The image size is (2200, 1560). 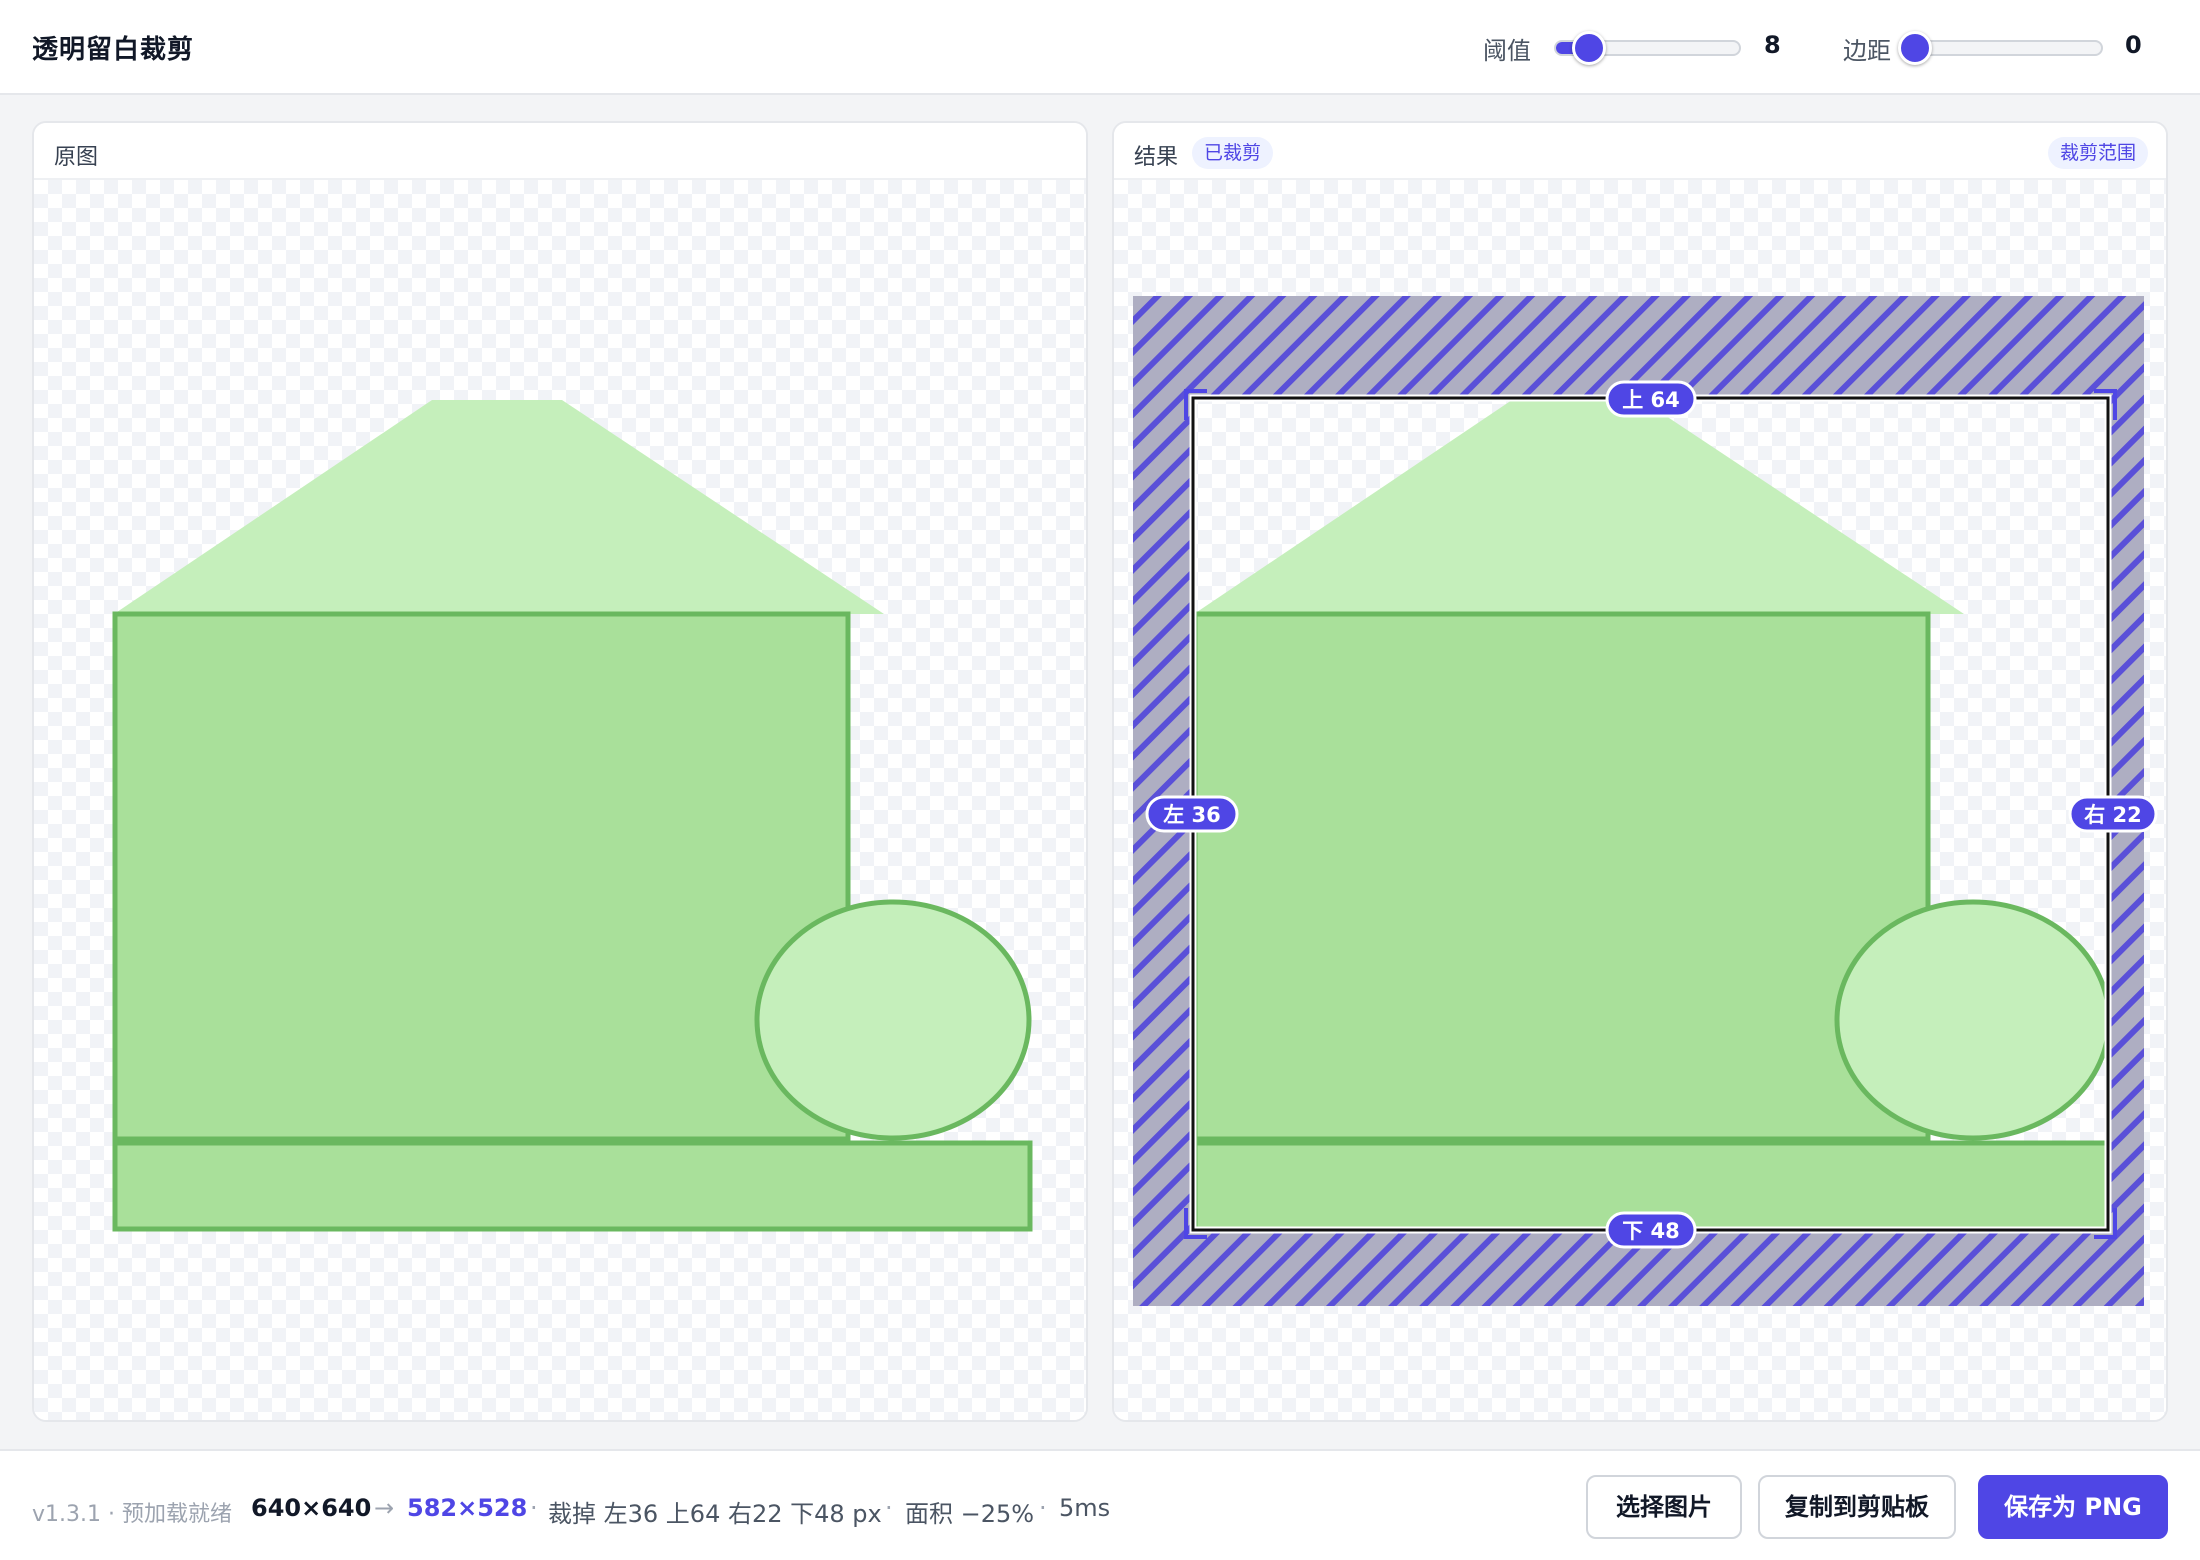 What do you see at coordinates (1772, 45) in the screenshot?
I see `threshold-value: 8` at bounding box center [1772, 45].